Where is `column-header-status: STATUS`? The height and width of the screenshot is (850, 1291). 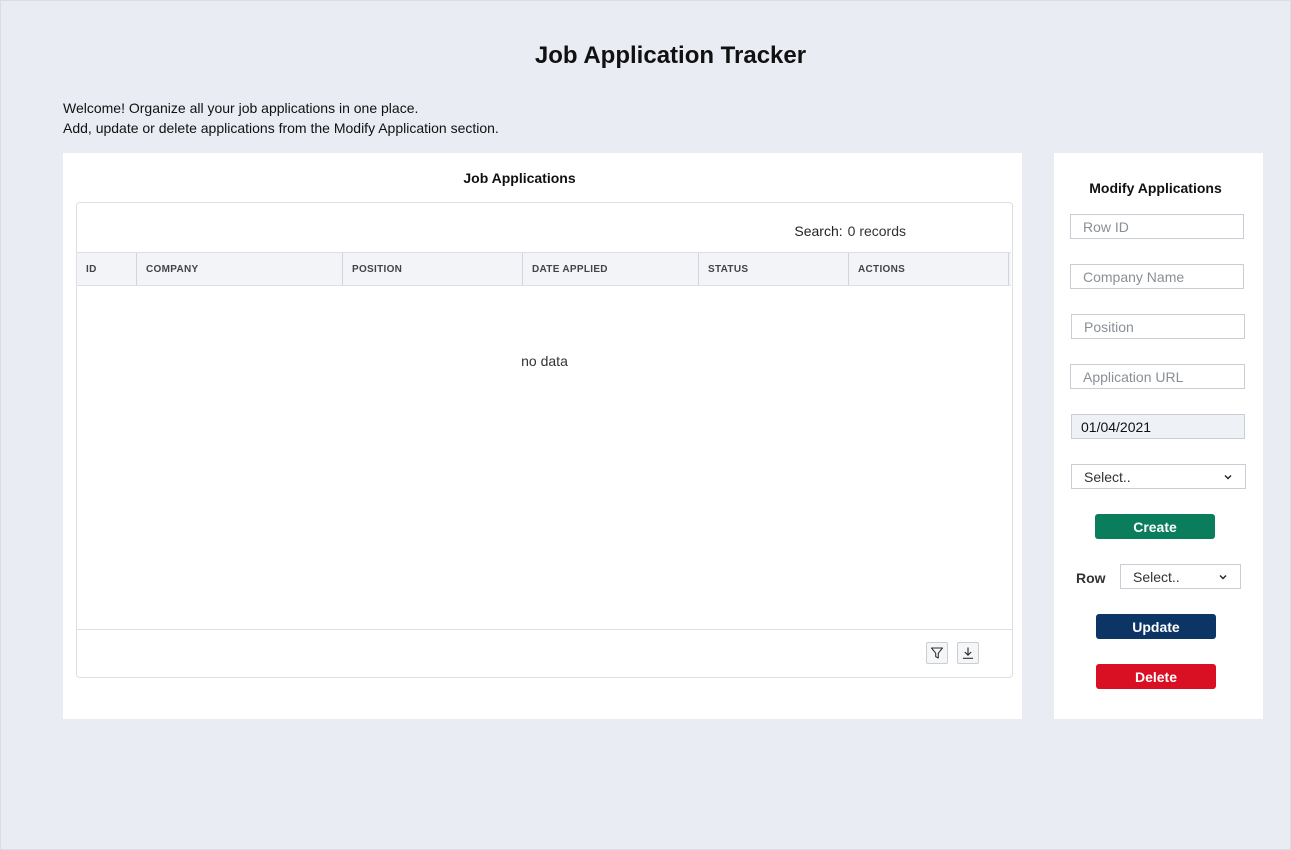
column-header-status: STATUS is located at coordinates (774, 269).